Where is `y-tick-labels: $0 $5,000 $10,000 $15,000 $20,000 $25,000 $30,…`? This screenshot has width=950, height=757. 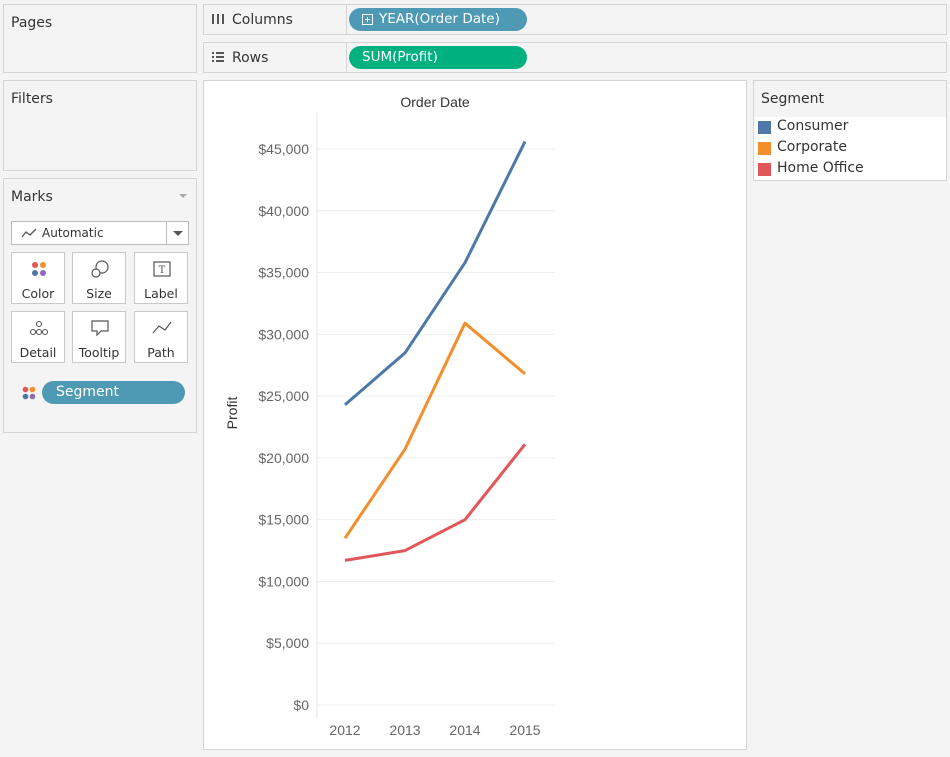
y-tick-labels: $0 $5,000 $10,000 $15,000 $20,000 $25,000 $30,… is located at coordinates (283, 427).